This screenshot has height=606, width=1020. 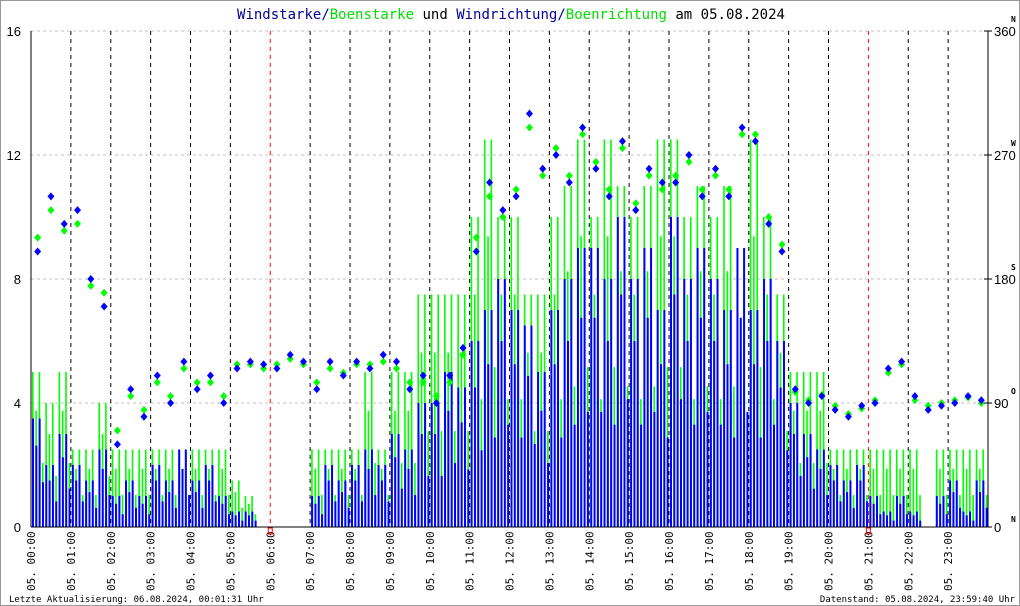 I want to click on x-tick-label: 05. 04:00, so click(x=191, y=561).